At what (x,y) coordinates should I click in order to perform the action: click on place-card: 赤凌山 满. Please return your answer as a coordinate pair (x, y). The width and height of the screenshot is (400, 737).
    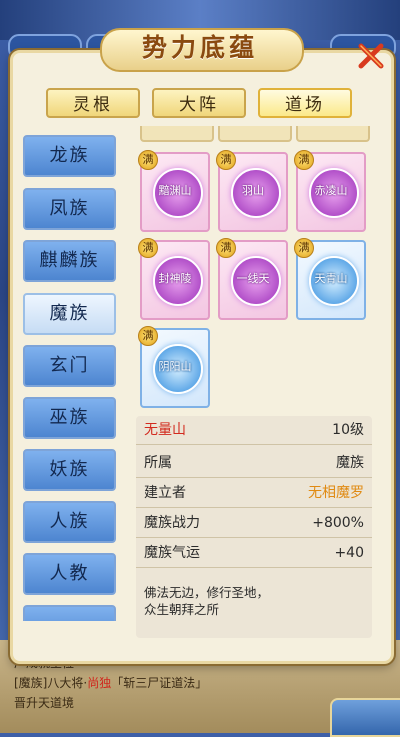
    Looking at the image, I should click on (330, 191).